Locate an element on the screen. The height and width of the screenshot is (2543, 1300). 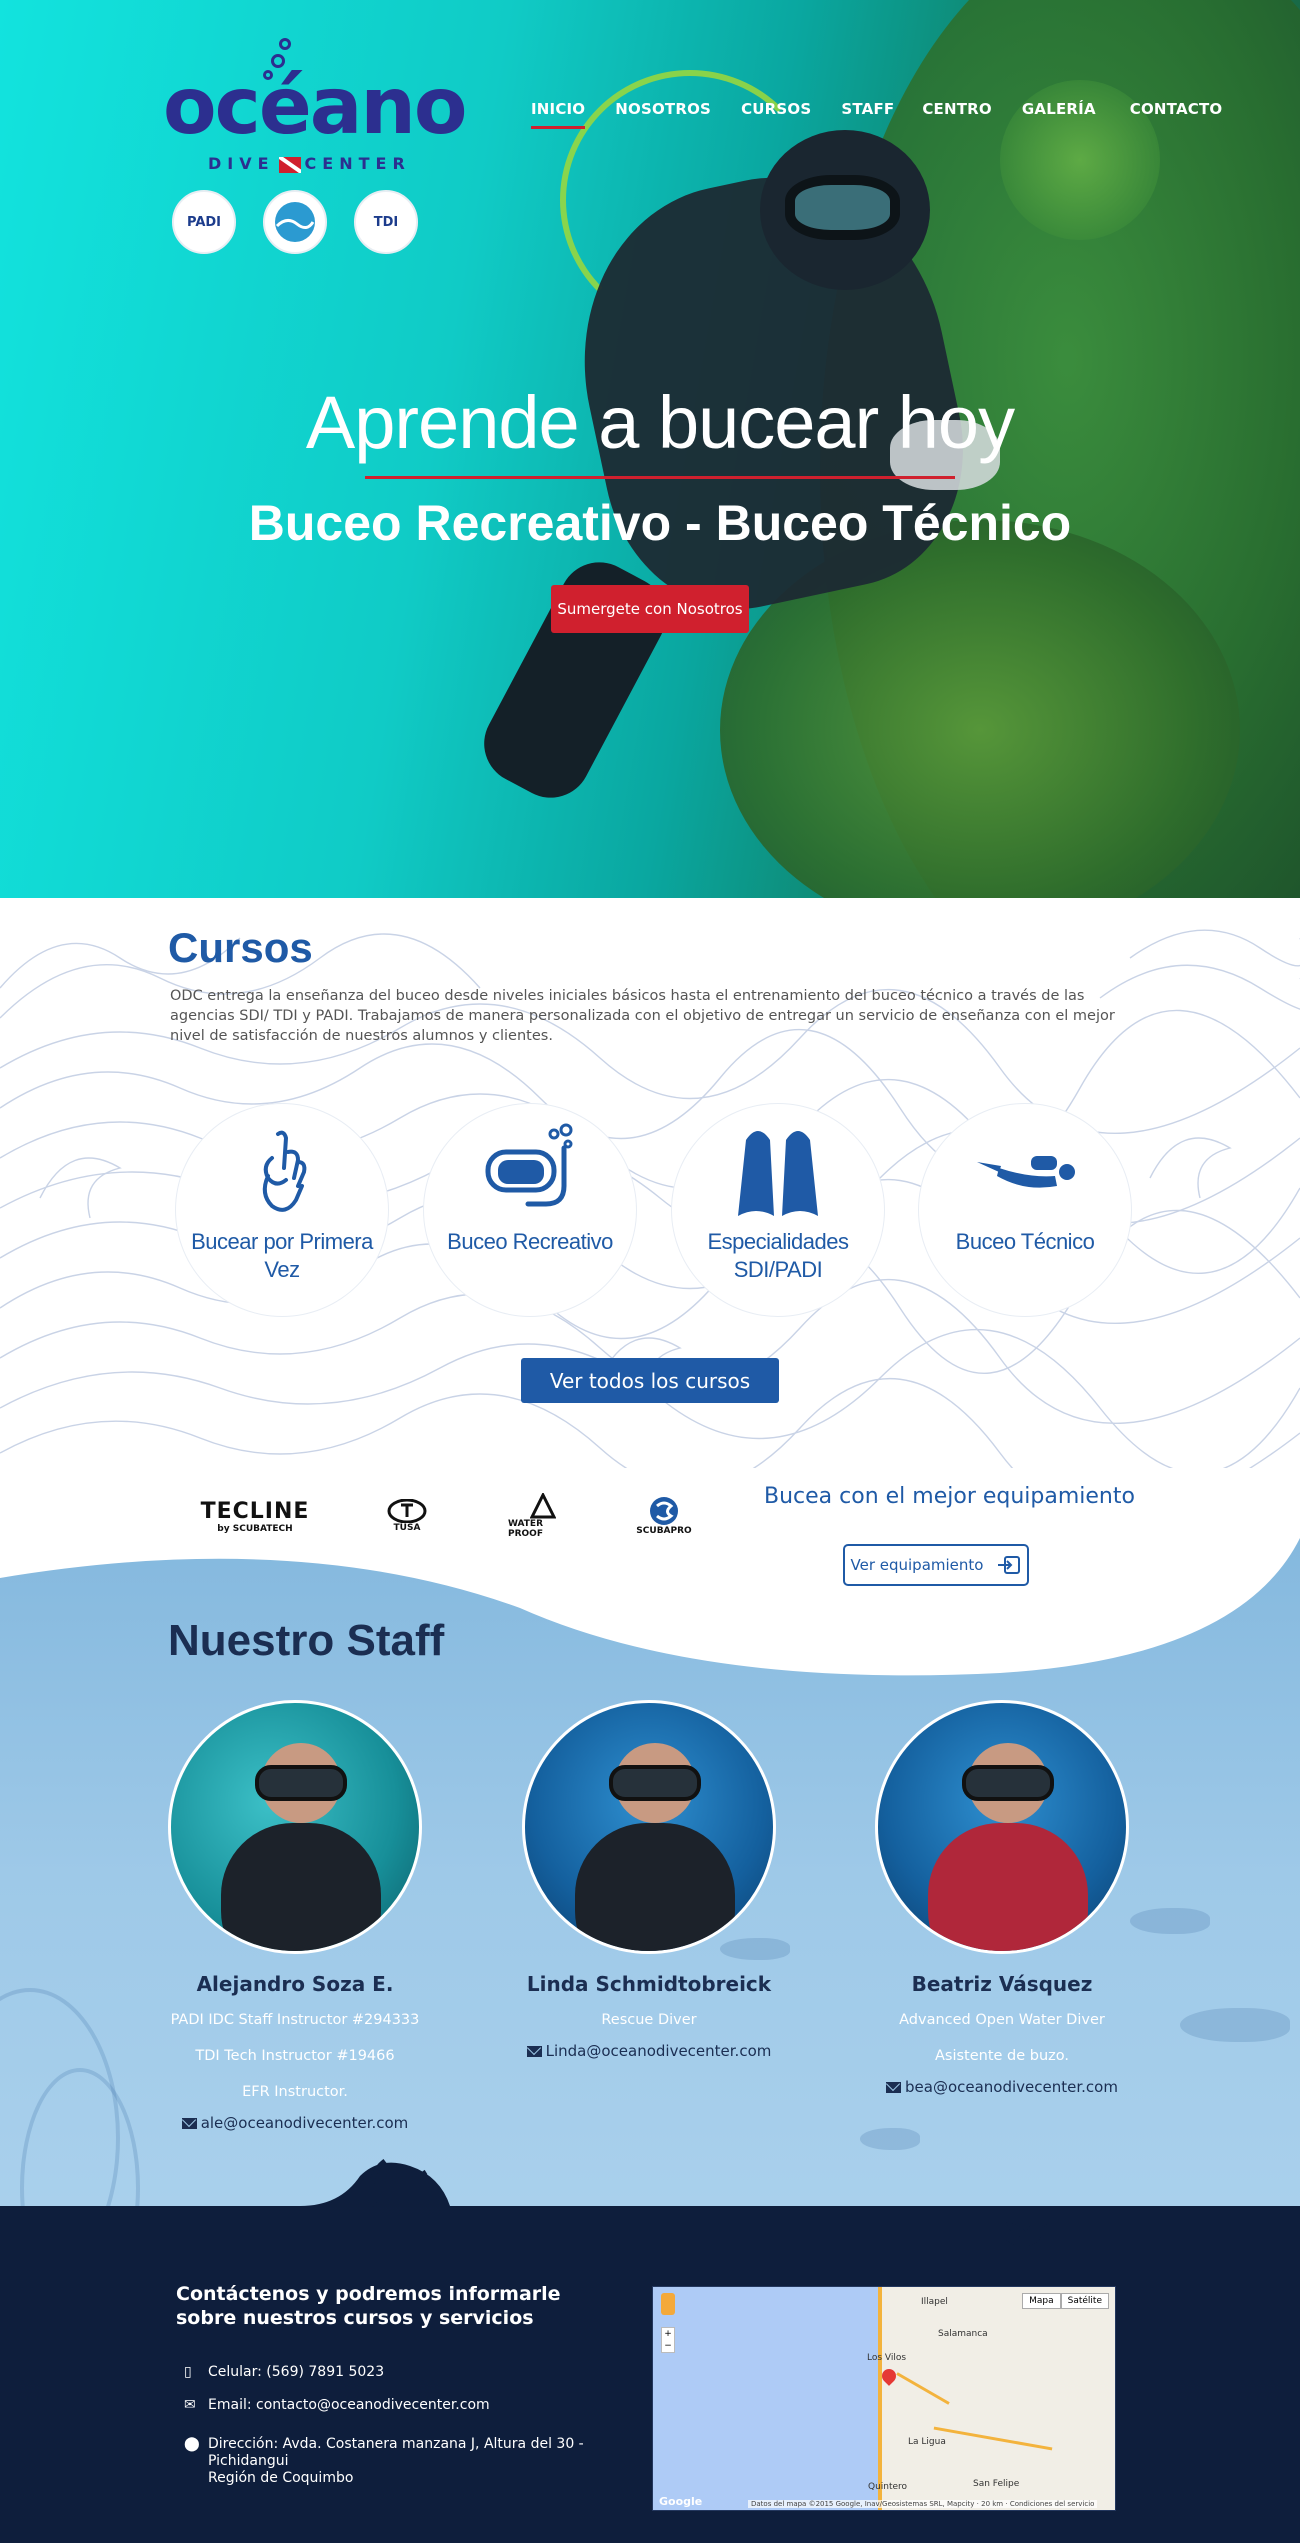
course-card-primera-vez: Bucear por Primera Vez is located at coordinates (282, 1210).